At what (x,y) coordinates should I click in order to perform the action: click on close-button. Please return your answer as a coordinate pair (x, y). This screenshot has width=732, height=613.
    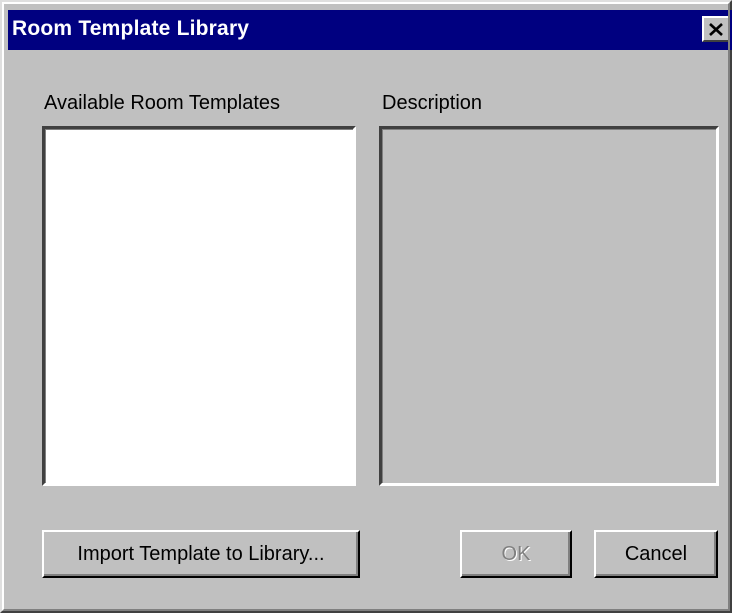
    Looking at the image, I should click on (716, 29).